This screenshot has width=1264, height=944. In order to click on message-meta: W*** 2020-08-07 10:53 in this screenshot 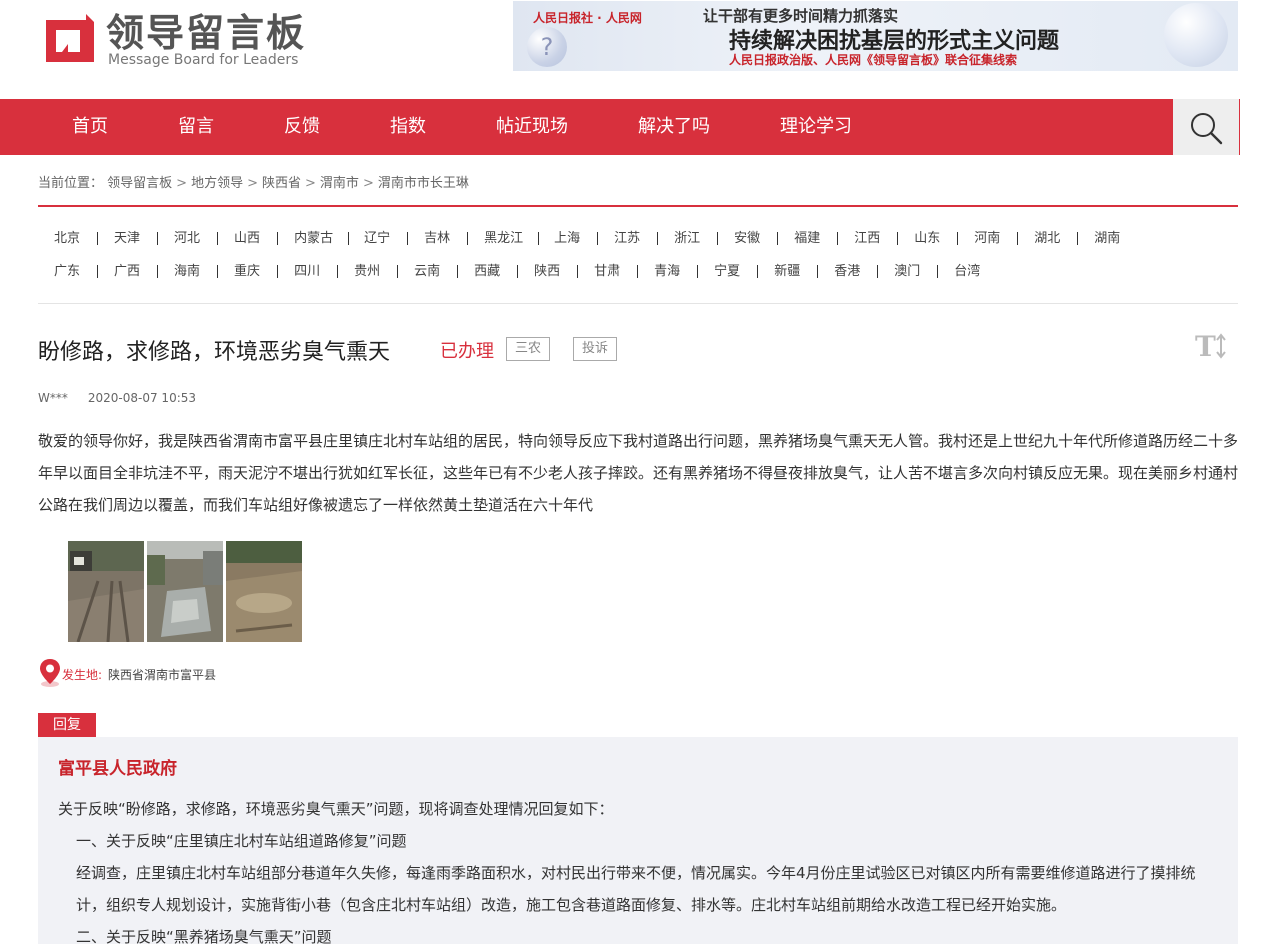, I will do `click(117, 398)`.